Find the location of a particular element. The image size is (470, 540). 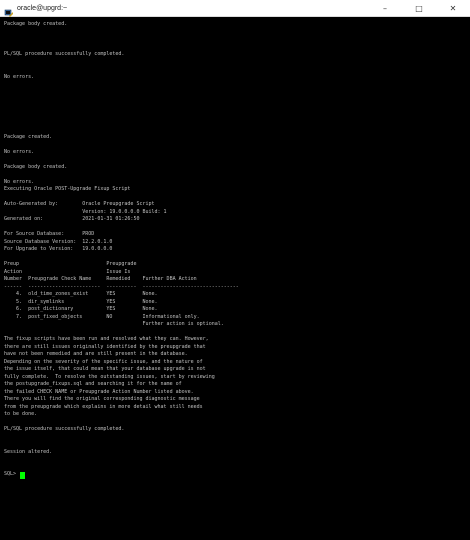

minimize-button: – is located at coordinates (385, 8).